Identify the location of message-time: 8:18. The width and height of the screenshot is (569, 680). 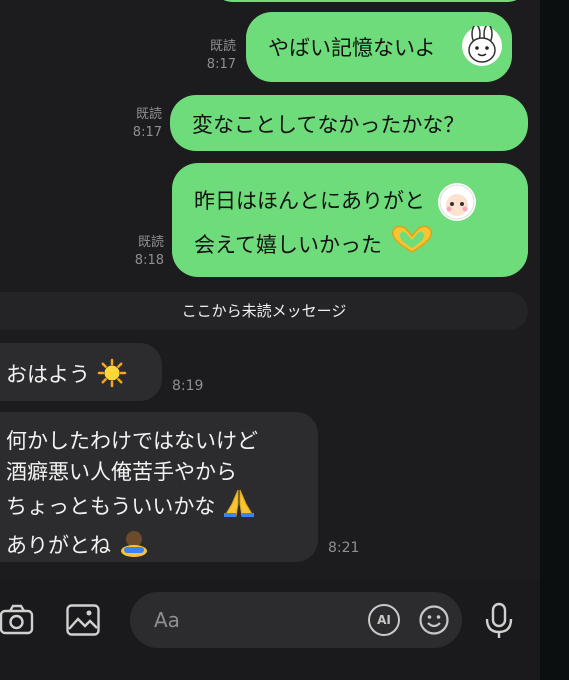
(149, 260).